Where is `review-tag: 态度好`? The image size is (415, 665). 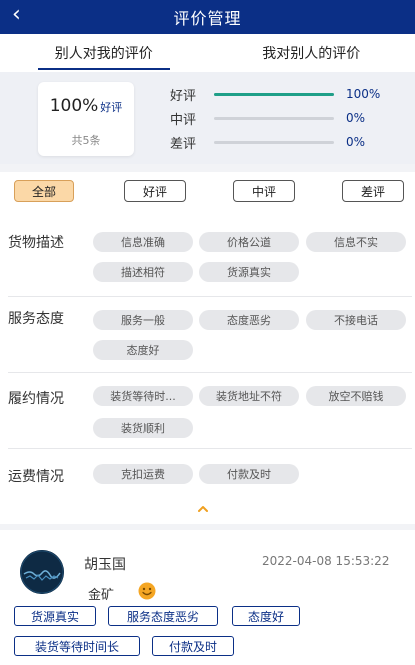
review-tag: 态度好 is located at coordinates (266, 616).